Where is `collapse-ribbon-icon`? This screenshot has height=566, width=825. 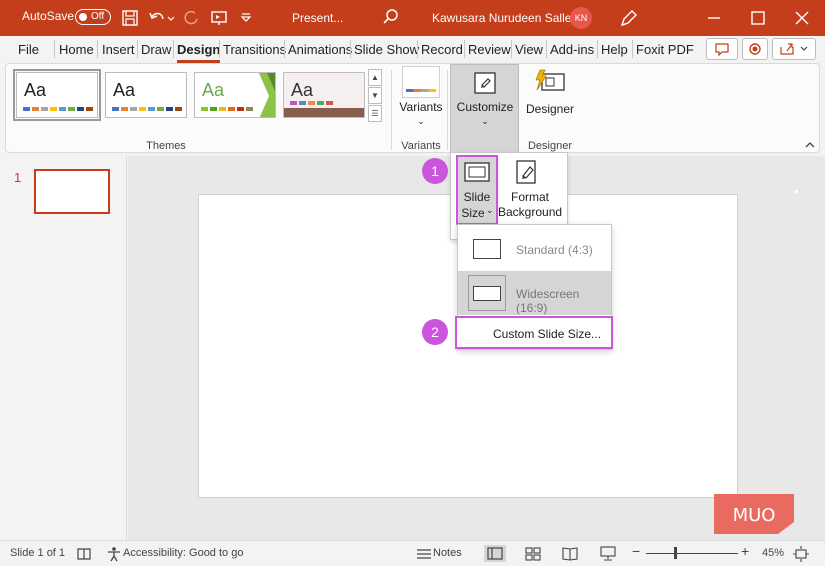 collapse-ribbon-icon is located at coordinates (810, 145).